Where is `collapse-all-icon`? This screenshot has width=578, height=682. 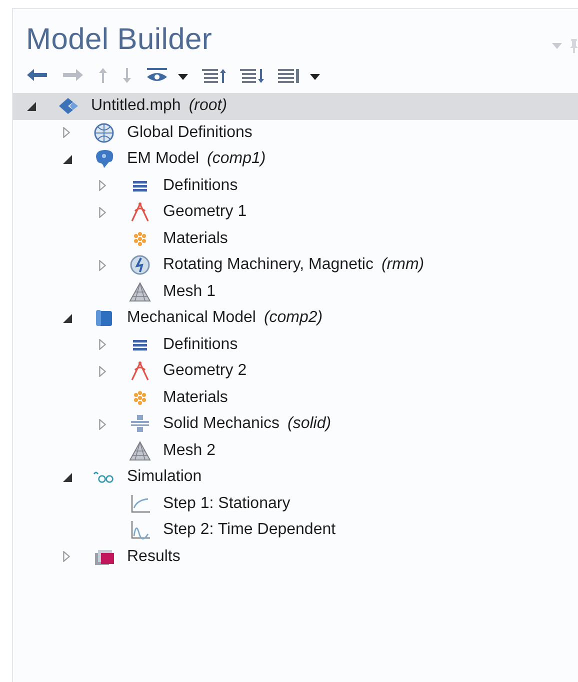 collapse-all-icon is located at coordinates (214, 76).